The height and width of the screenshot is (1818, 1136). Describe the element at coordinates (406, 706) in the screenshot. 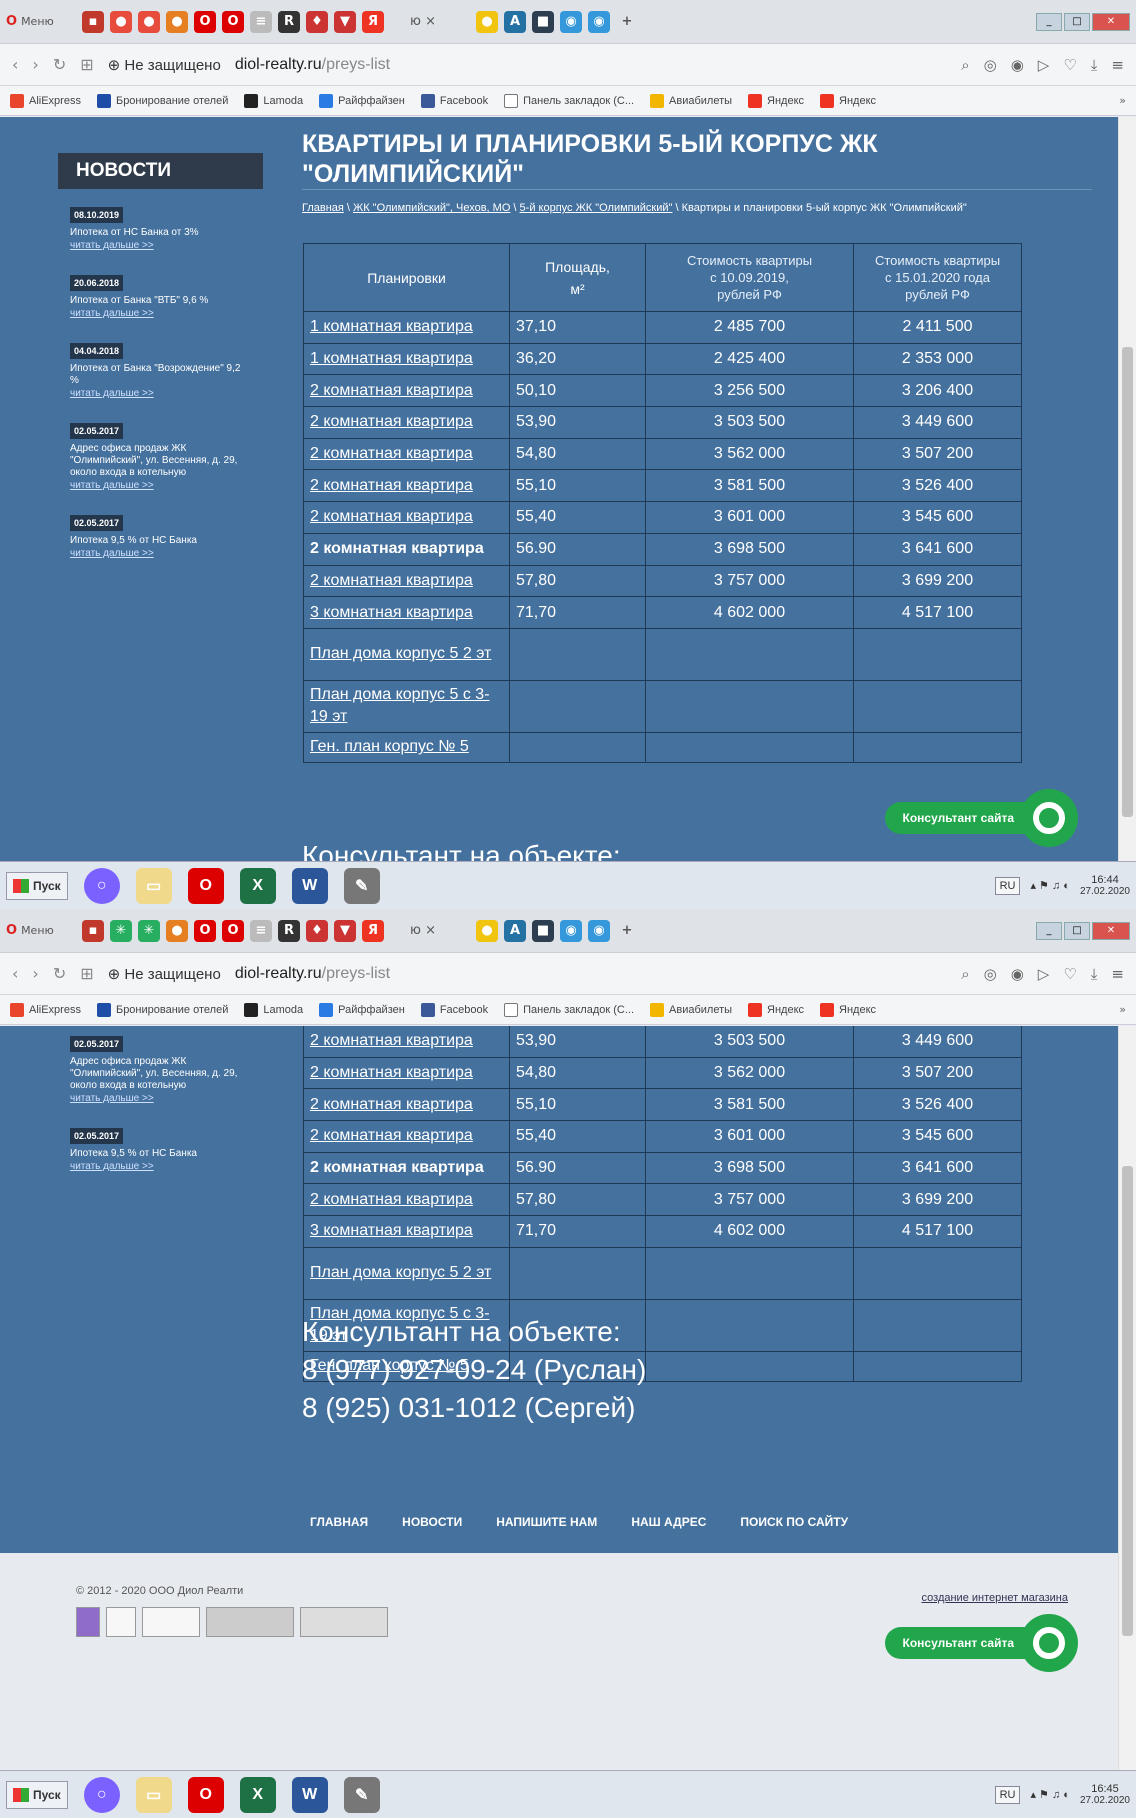

I see `plan-file-link: План дома корпус 5 с 3-19 эт` at that location.